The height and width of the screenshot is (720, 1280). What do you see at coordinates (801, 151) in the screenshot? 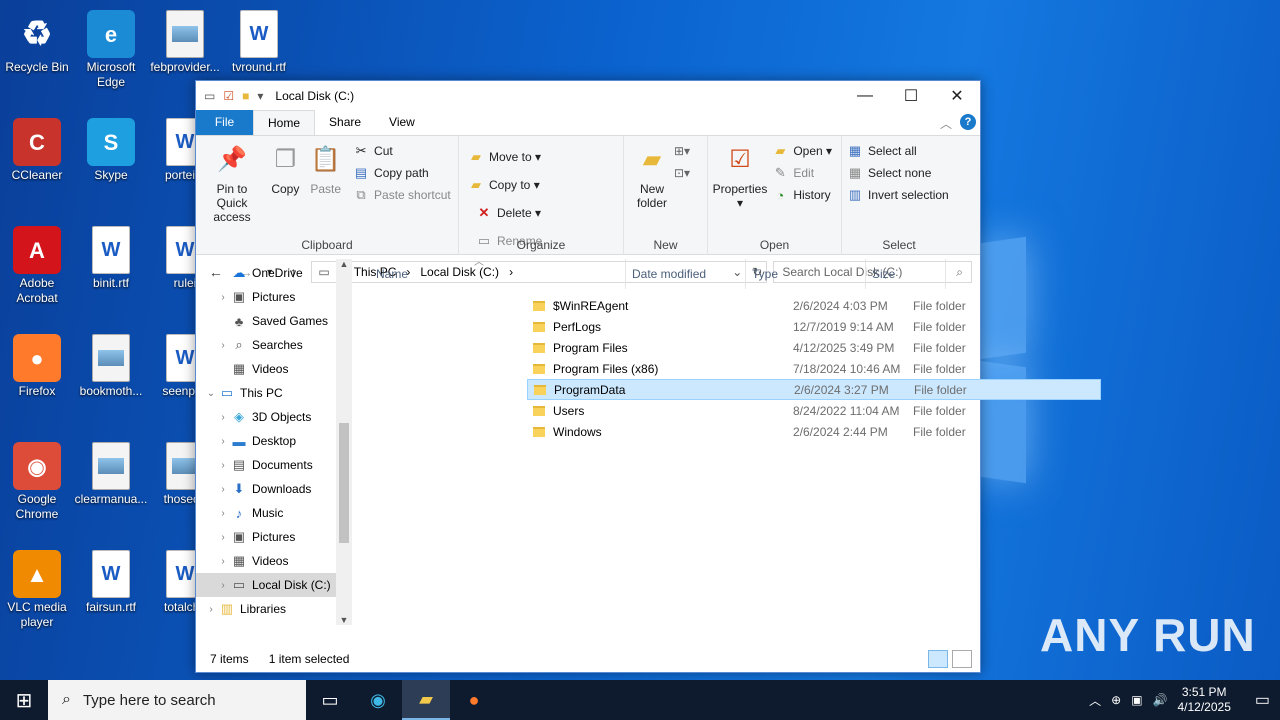
I see `open-button: ▰ Open ▾` at bounding box center [801, 151].